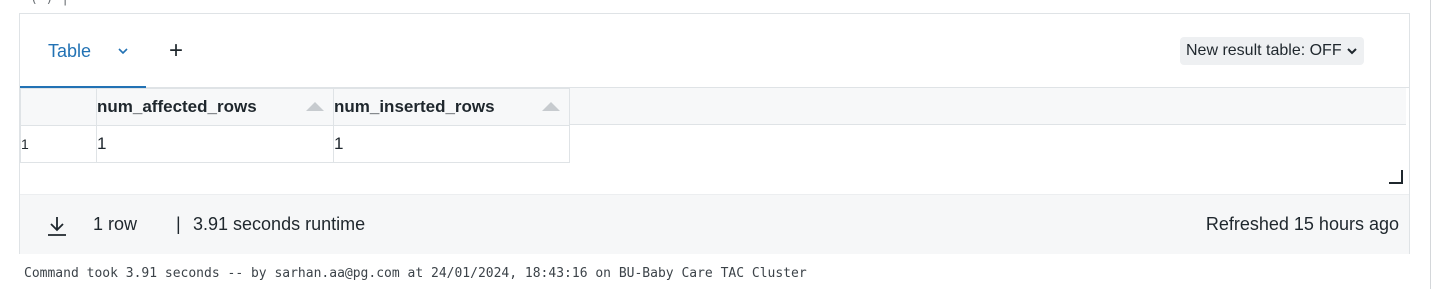  Describe the element at coordinates (1264, 50) in the screenshot. I see `new-result-table-label: New result table: OFF` at that location.